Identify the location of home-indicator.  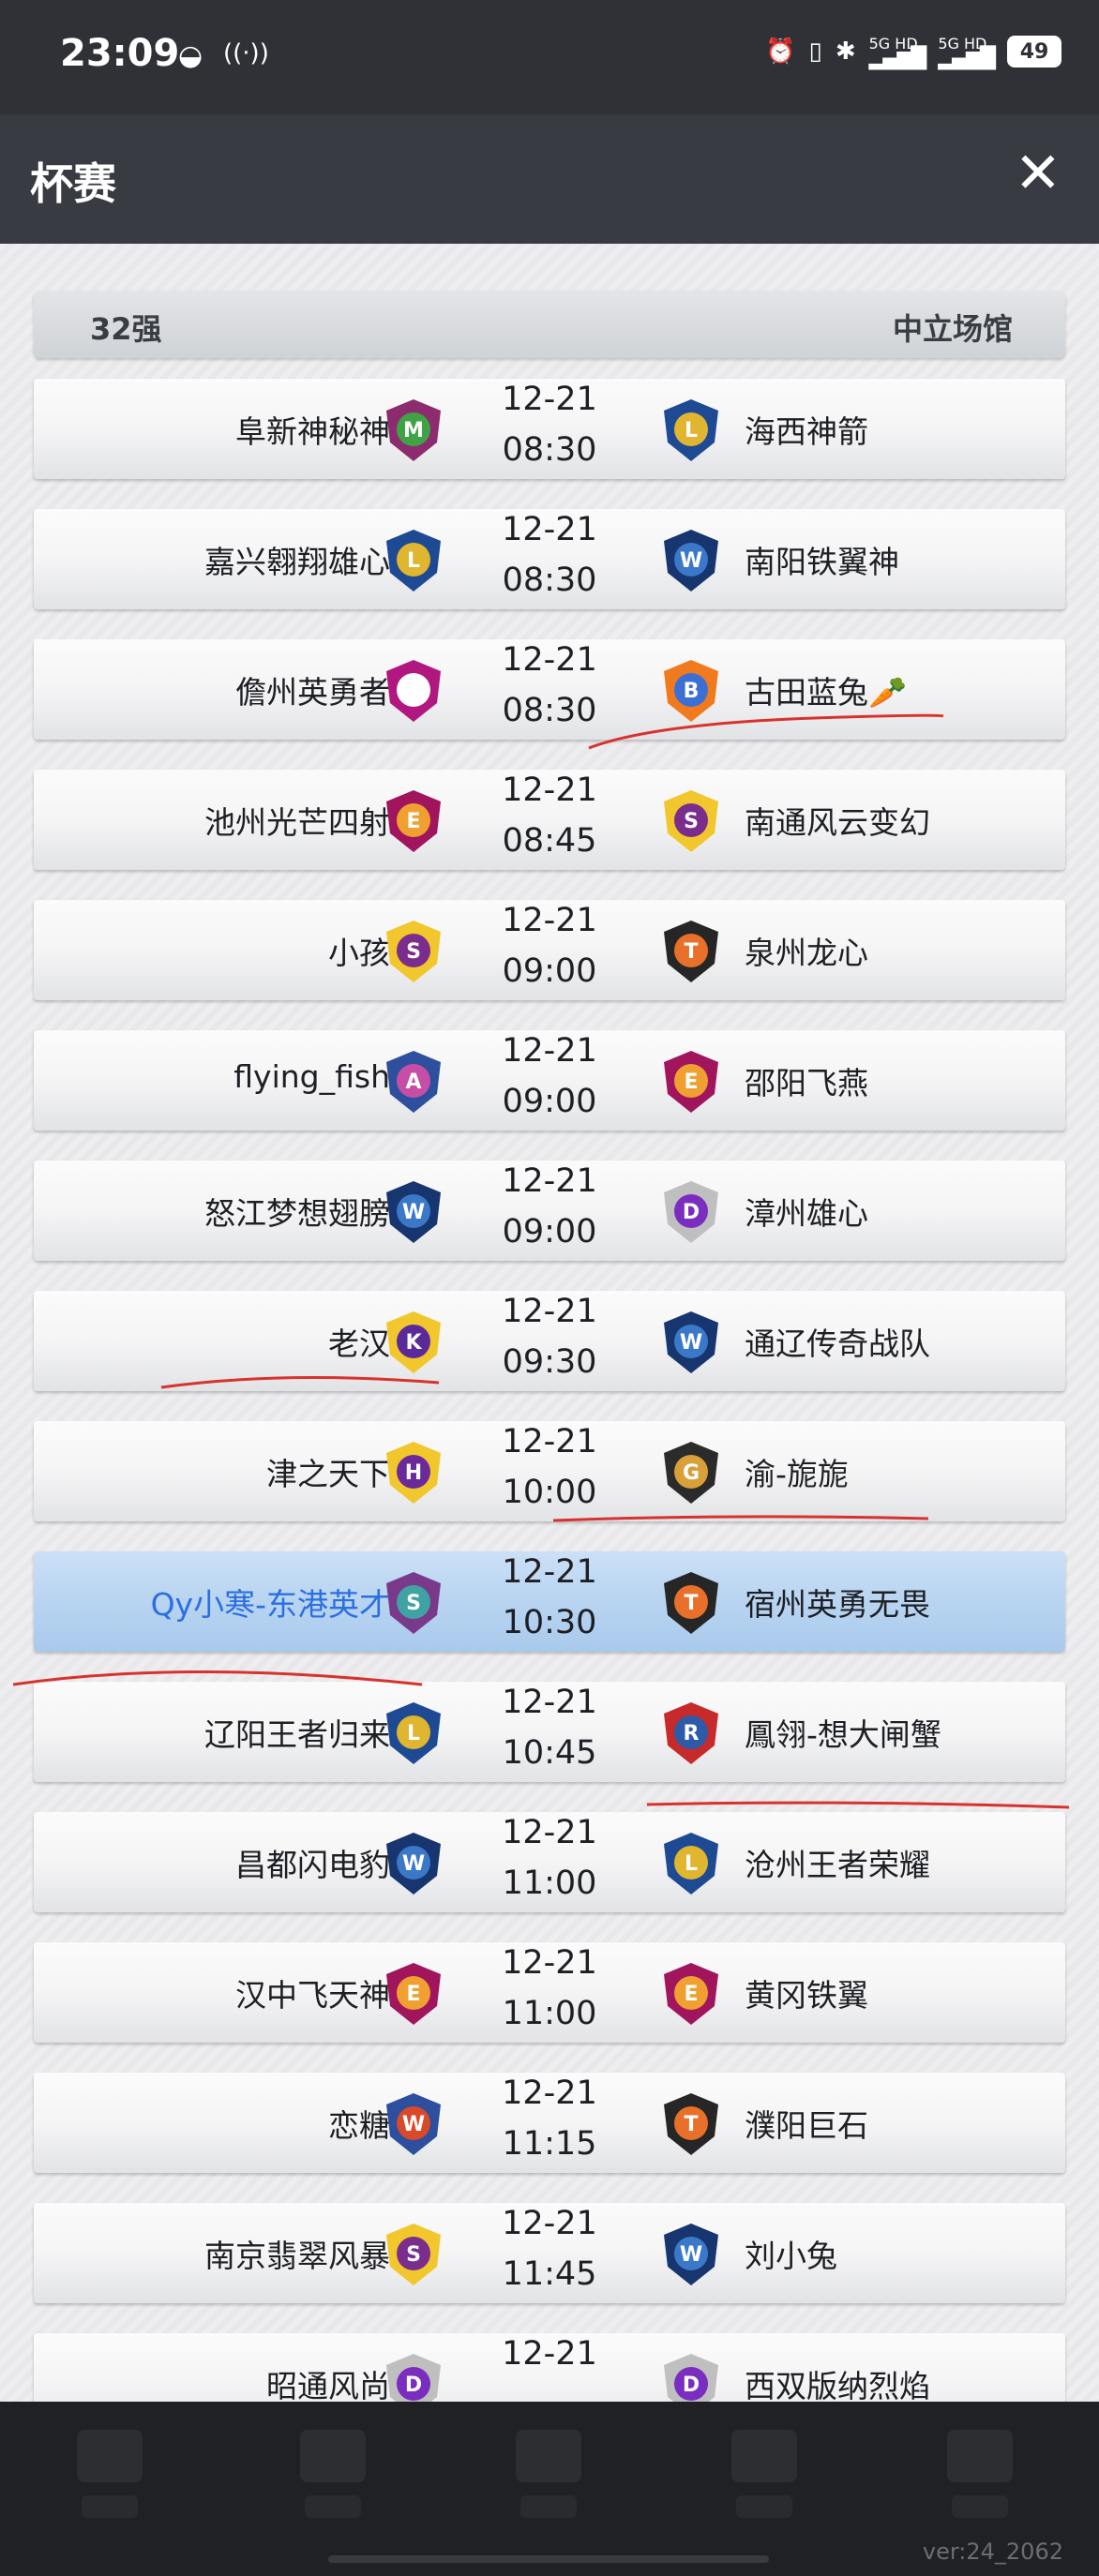
(548, 2559).